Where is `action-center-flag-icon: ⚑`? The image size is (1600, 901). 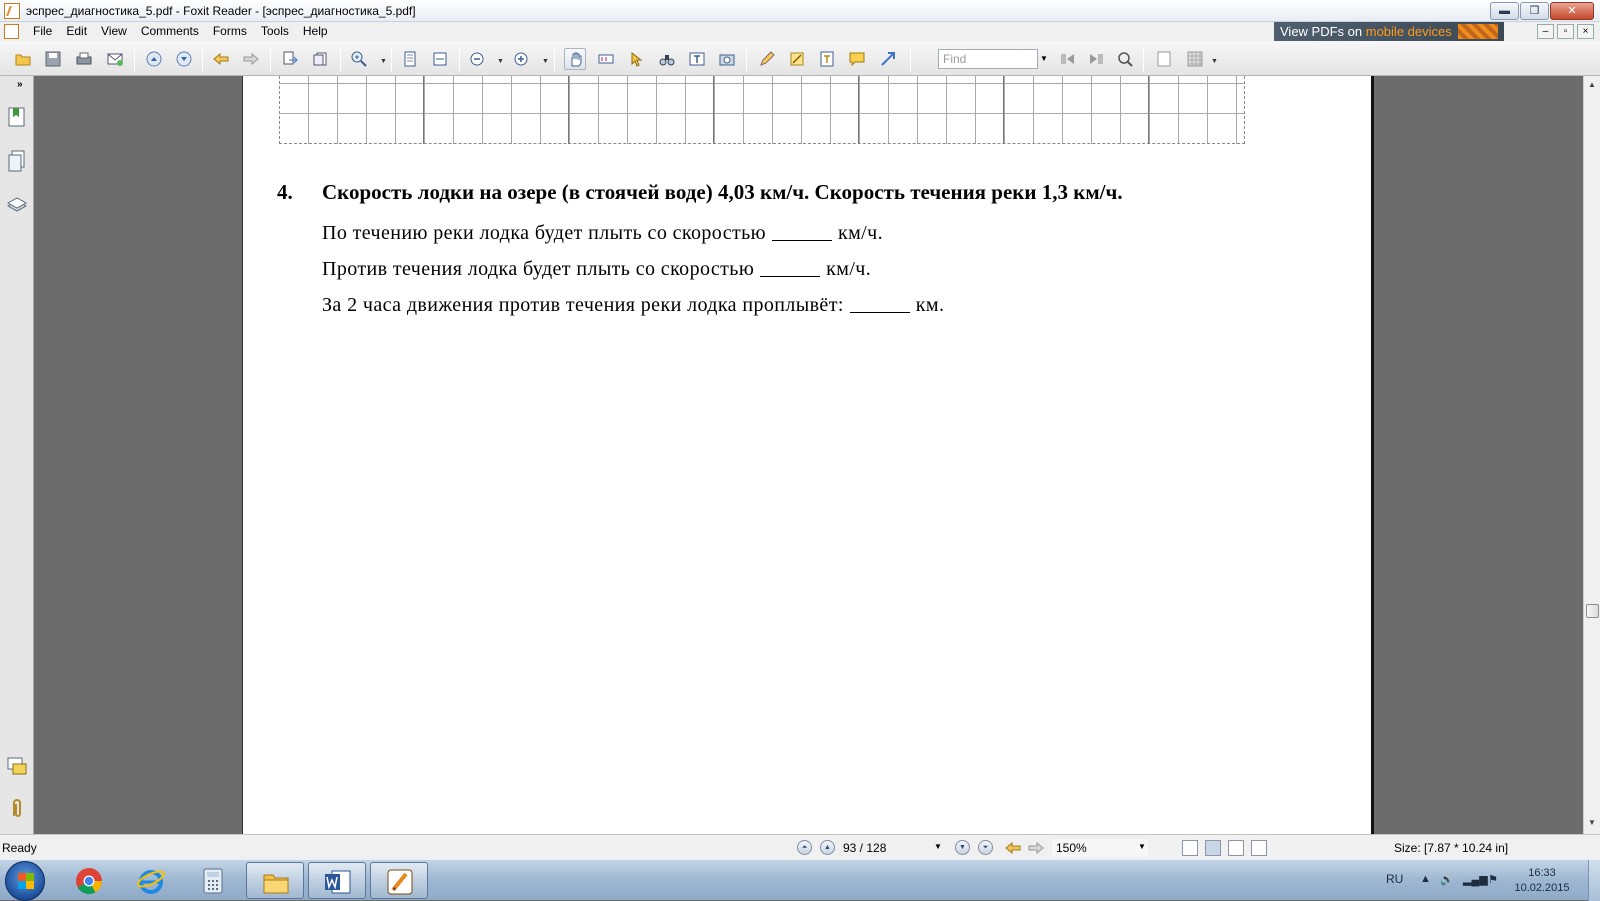 action-center-flag-icon: ⚑ is located at coordinates (1493, 879).